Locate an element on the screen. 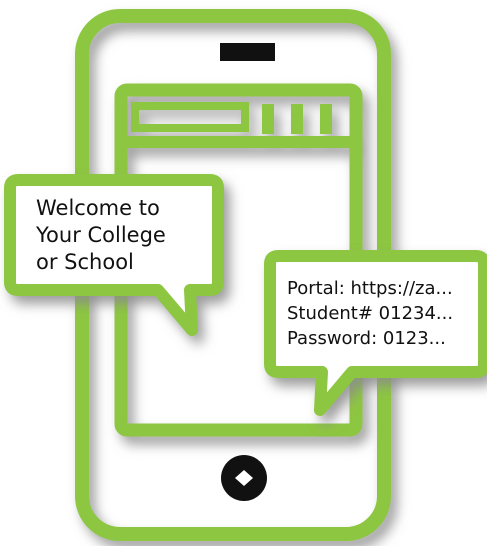 This screenshot has height=546, width=487. welcome-line-1: Welcome to is located at coordinates (98, 208).